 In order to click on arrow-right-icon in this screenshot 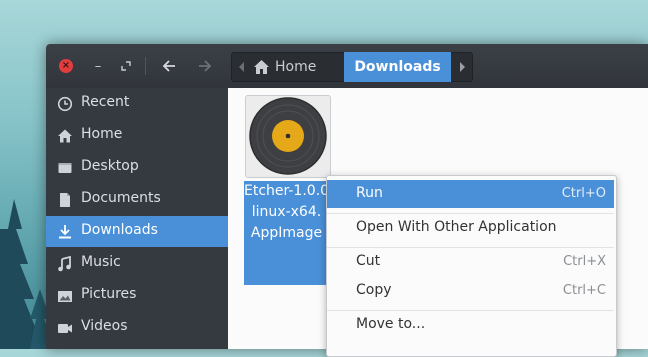, I will do `click(205, 66)`.